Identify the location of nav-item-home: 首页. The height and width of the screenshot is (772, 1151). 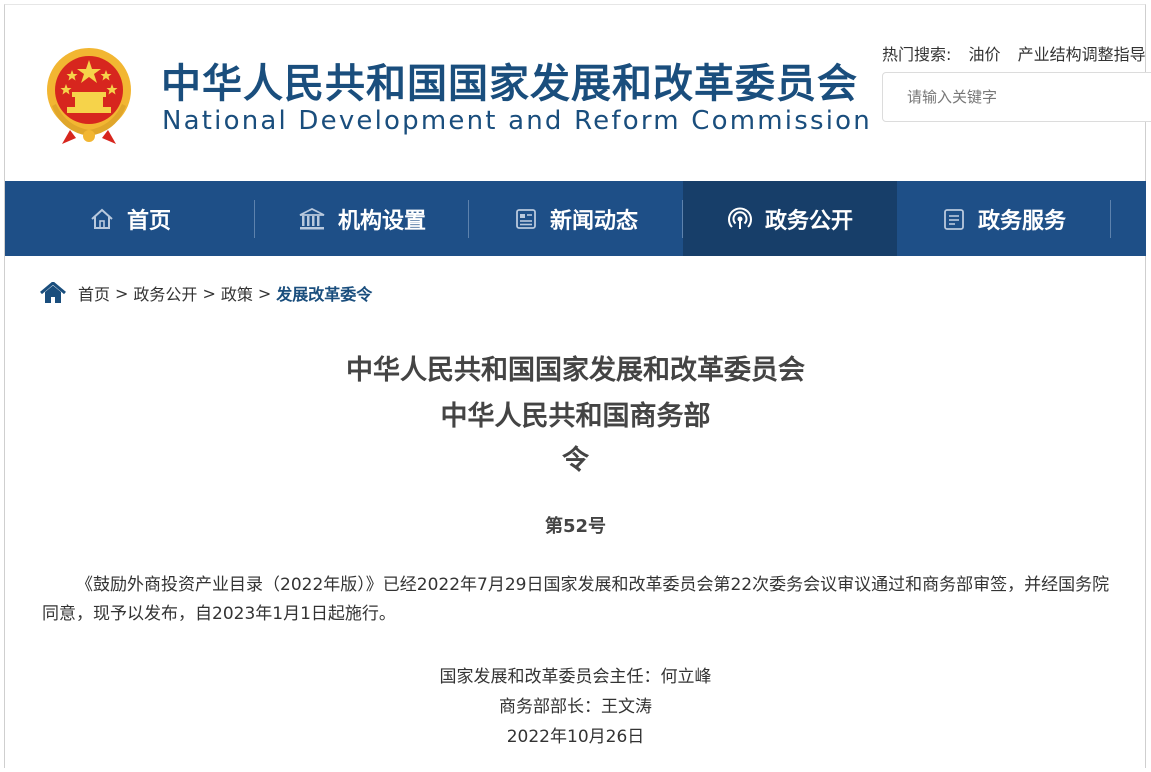
(130, 218).